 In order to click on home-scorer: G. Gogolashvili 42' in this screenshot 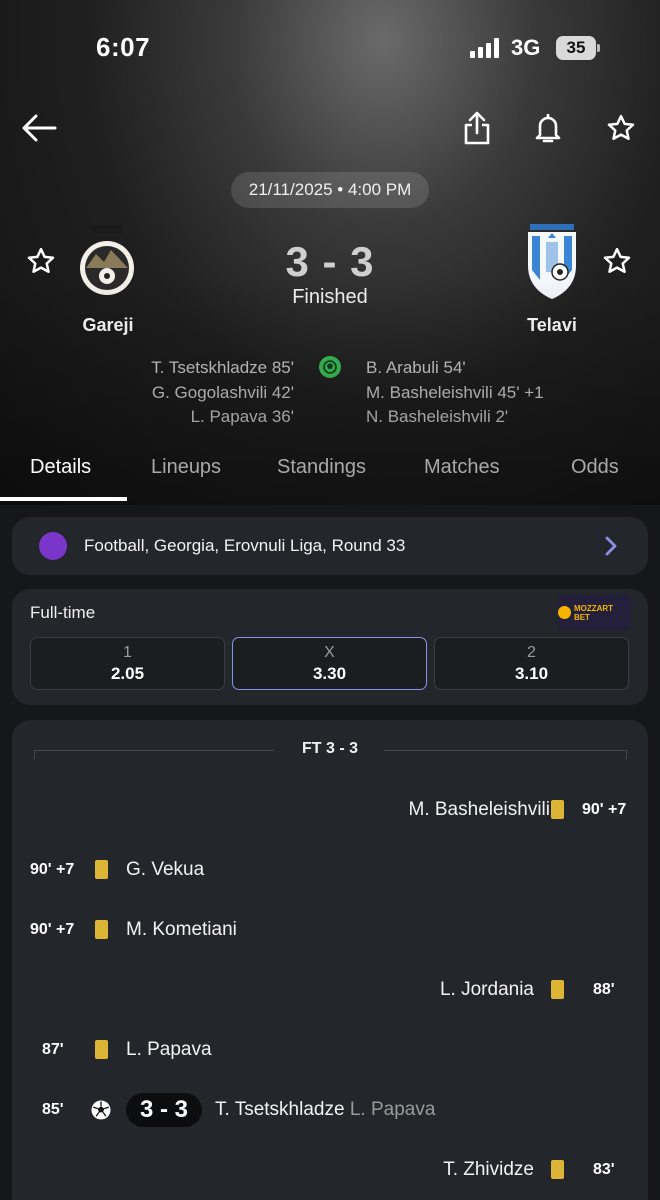, I will do `click(222, 392)`.